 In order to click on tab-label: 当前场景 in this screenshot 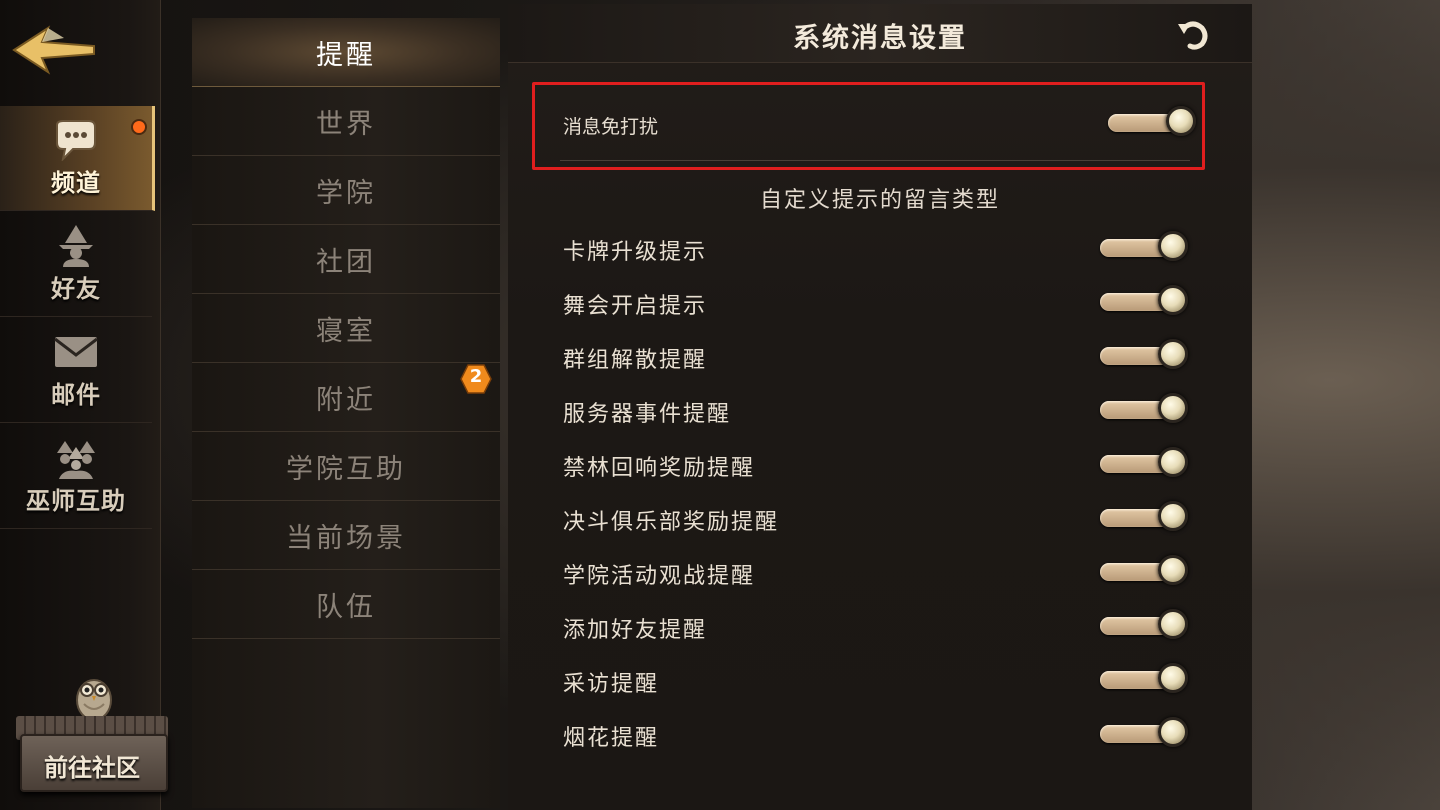, I will do `click(346, 538)`.